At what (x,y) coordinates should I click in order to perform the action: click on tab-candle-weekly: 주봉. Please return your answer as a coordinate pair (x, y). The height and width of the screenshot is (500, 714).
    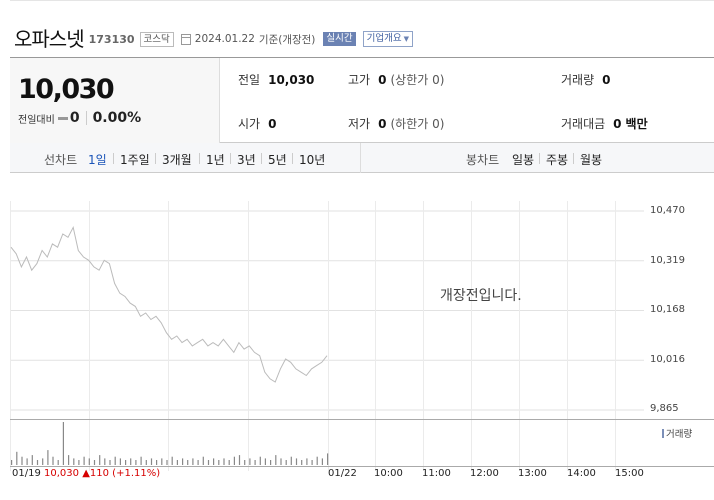
    Looking at the image, I should click on (557, 159).